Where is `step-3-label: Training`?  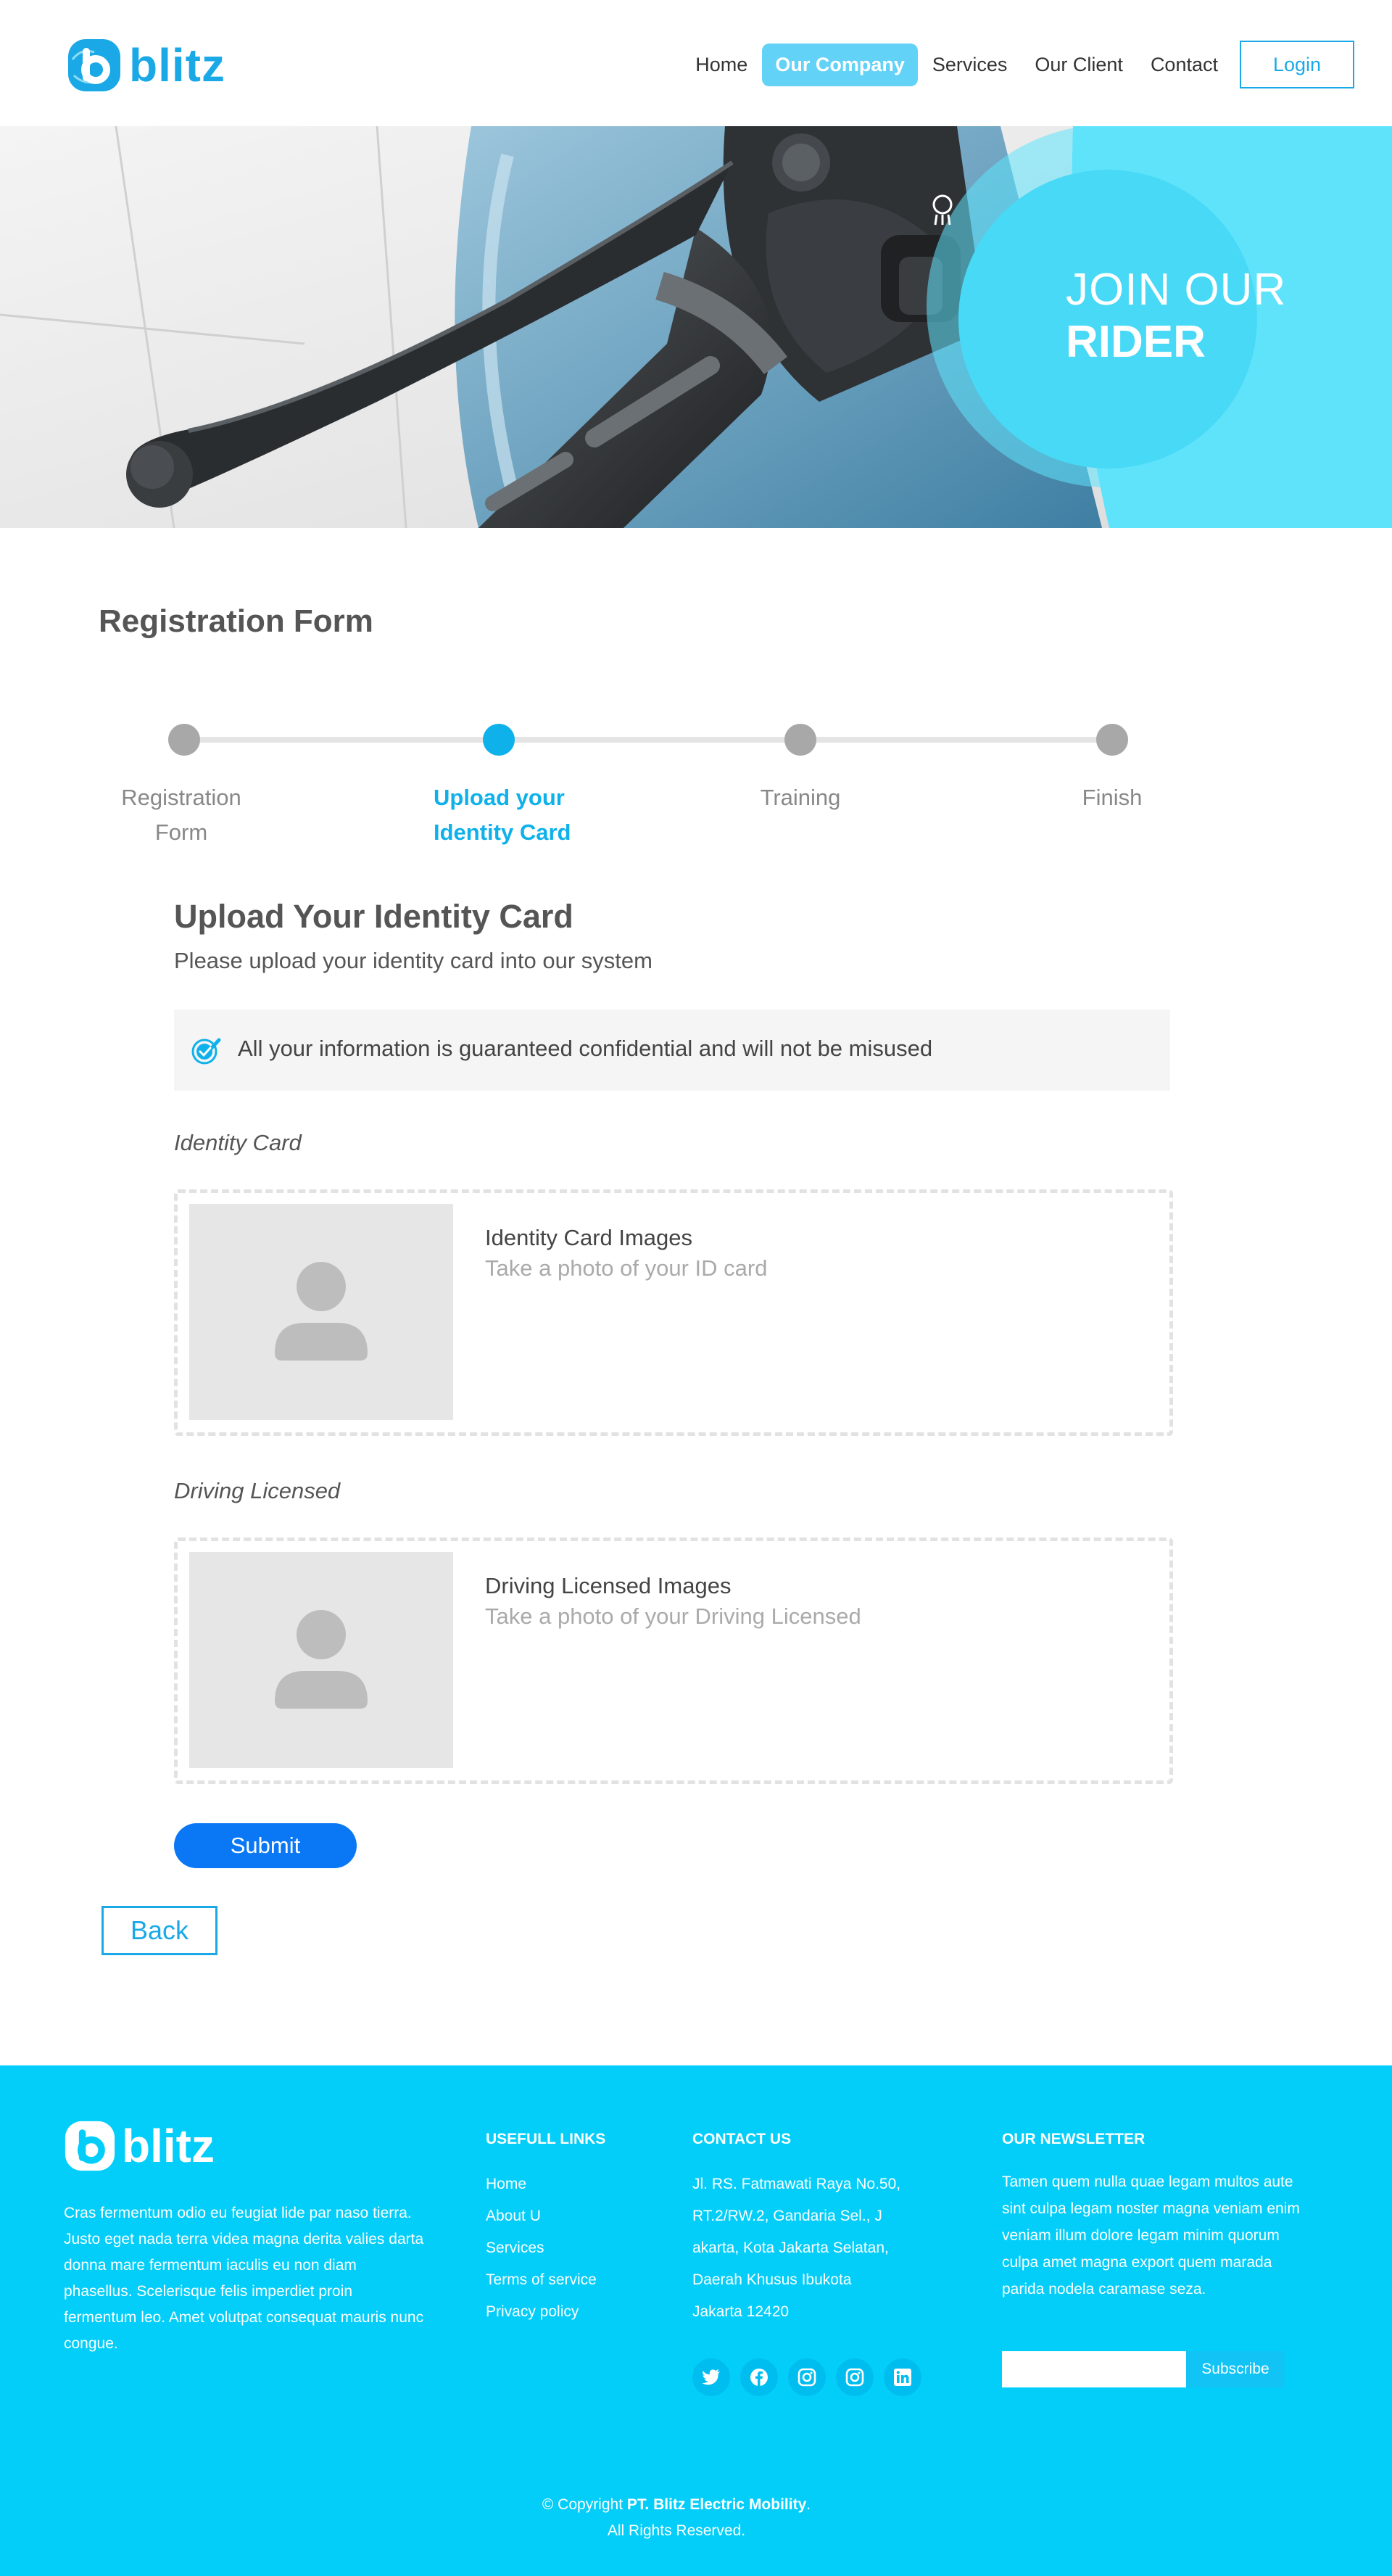 step-3-label: Training is located at coordinates (800, 797).